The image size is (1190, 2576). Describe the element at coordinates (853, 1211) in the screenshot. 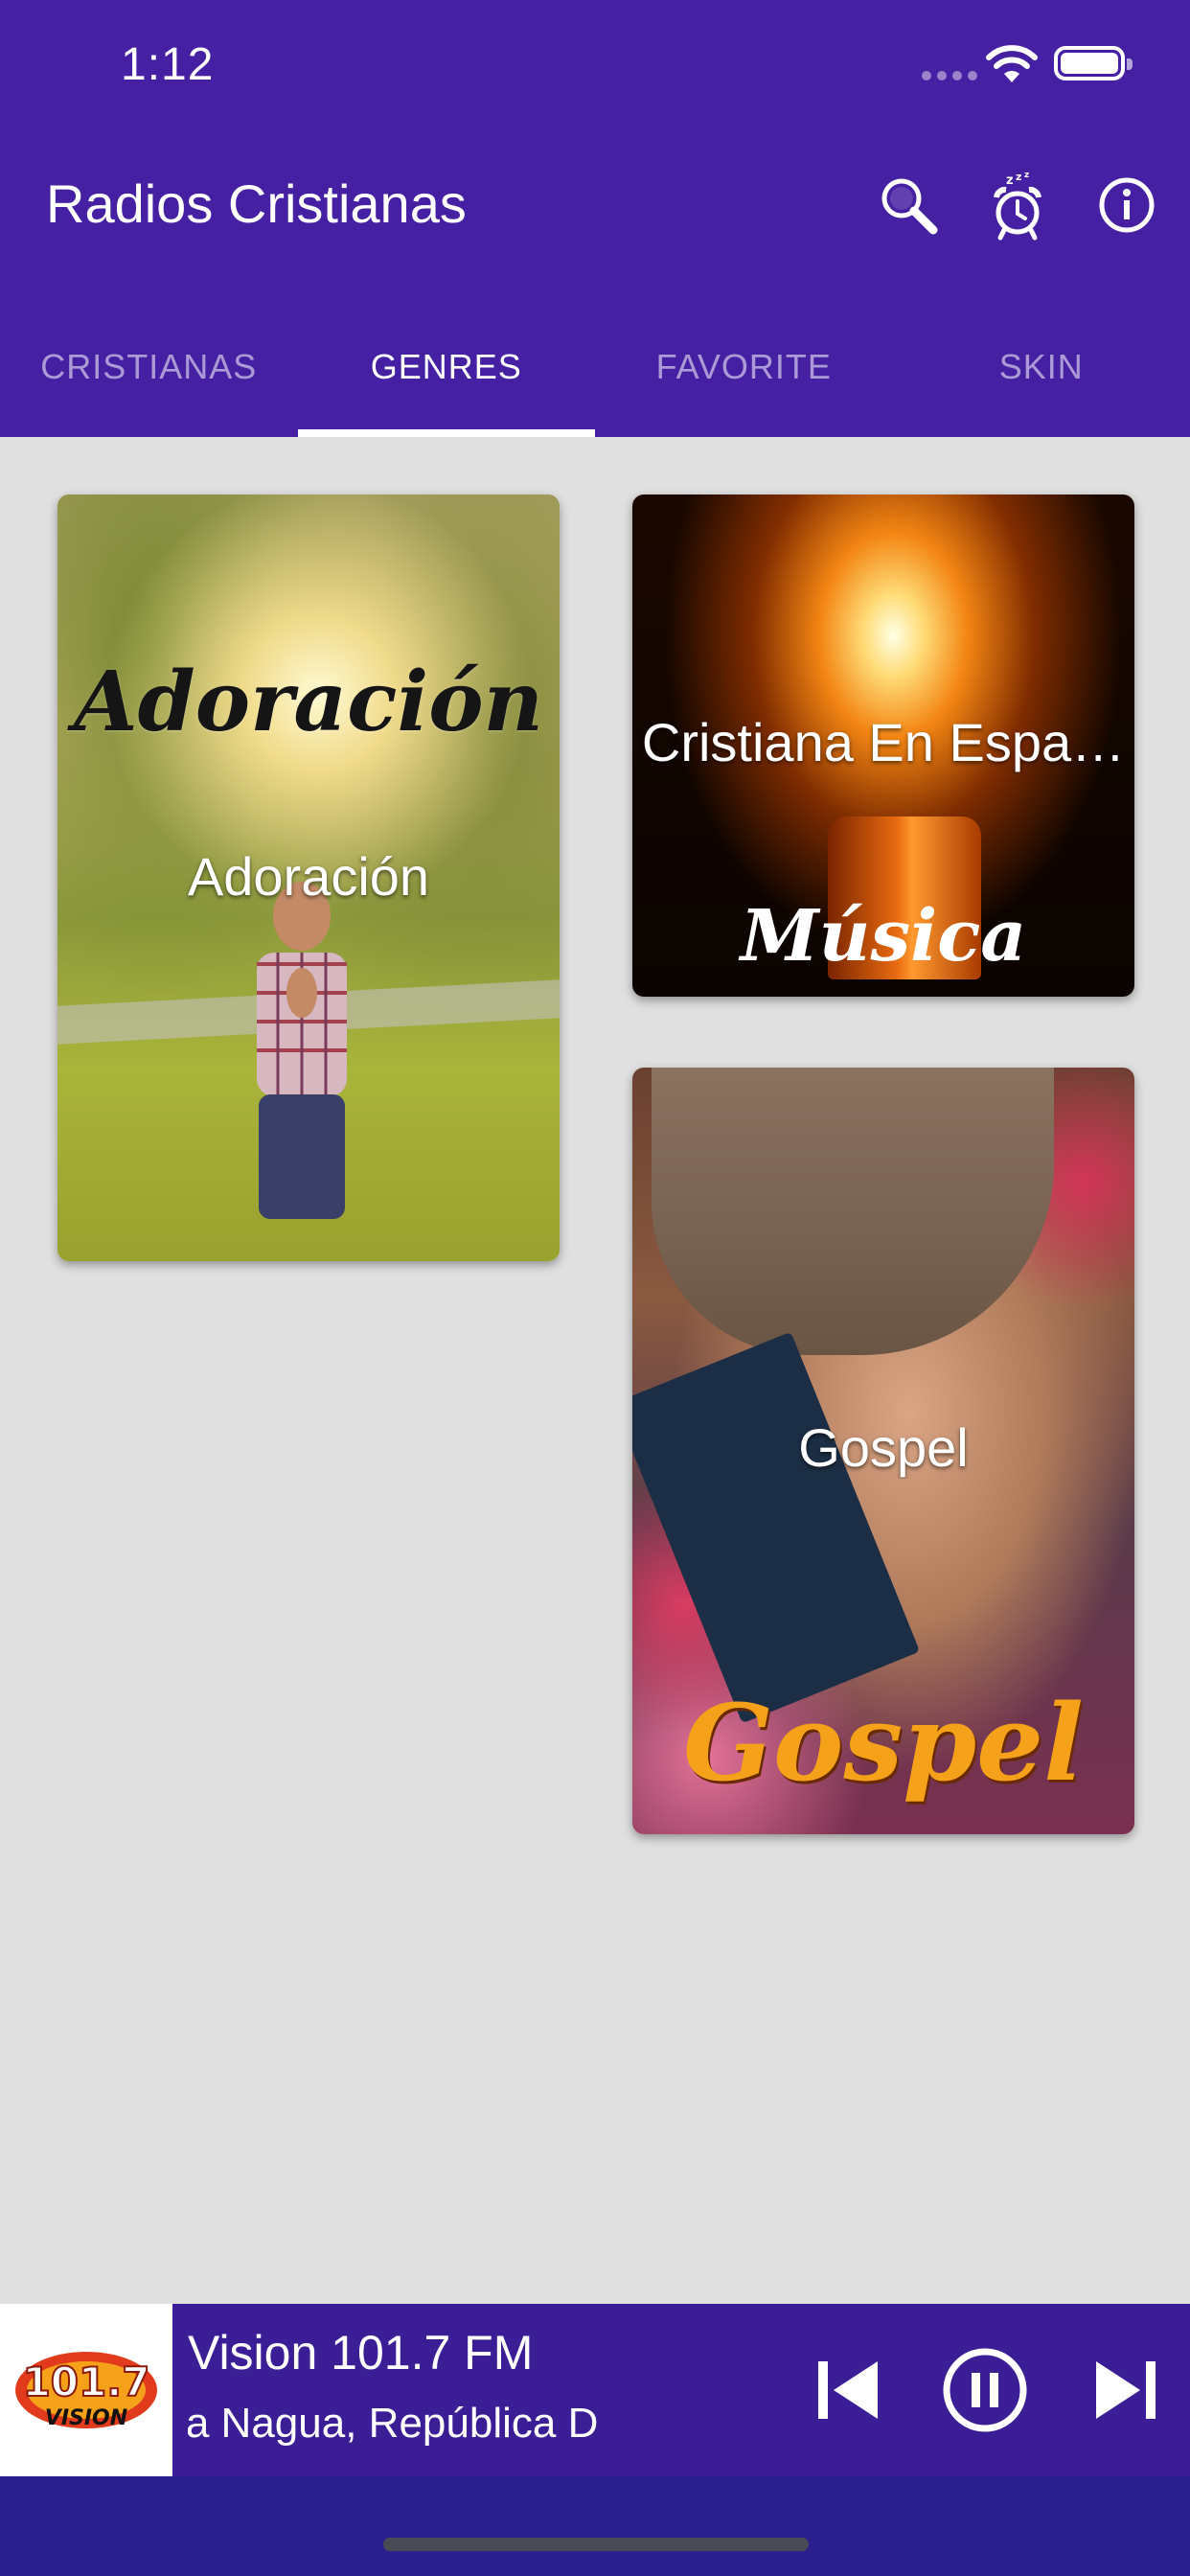

I see `boy-image` at that location.